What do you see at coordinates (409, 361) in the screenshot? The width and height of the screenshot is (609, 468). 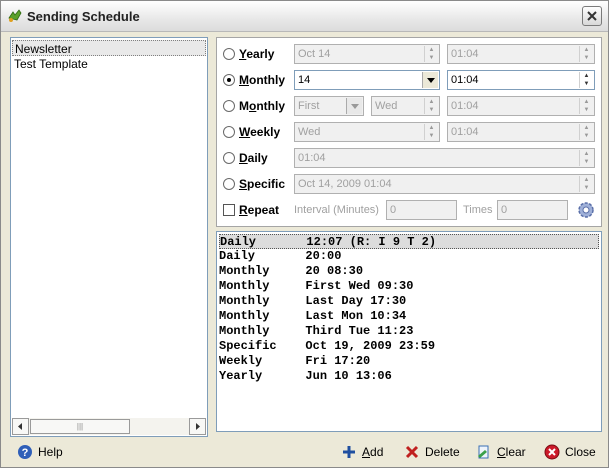 I see `schedule-entry: Weekly Fri 17:20` at bounding box center [409, 361].